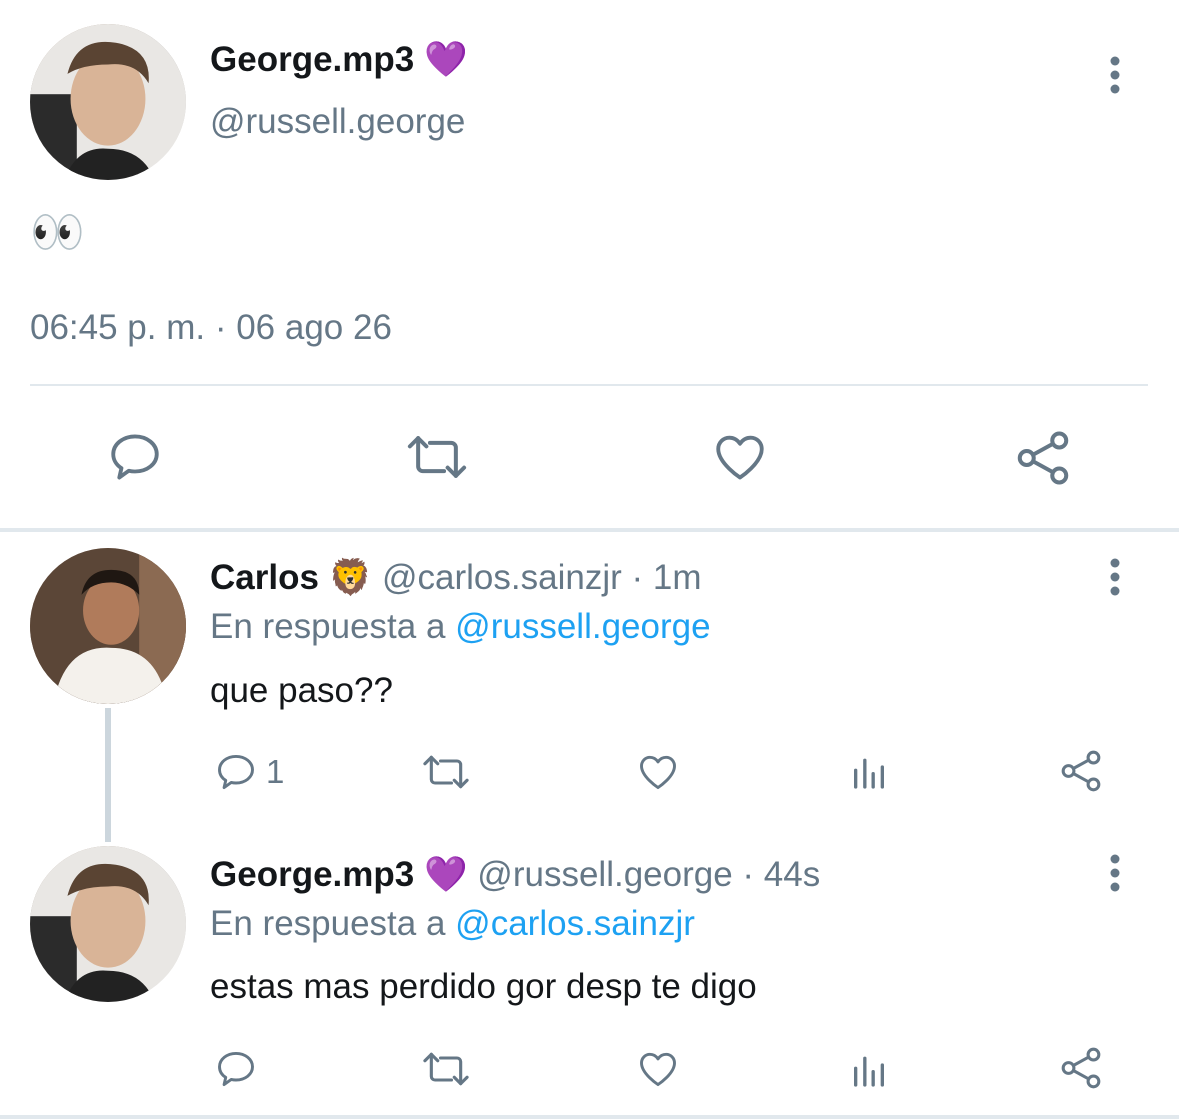  I want to click on divider, so click(589, 385).